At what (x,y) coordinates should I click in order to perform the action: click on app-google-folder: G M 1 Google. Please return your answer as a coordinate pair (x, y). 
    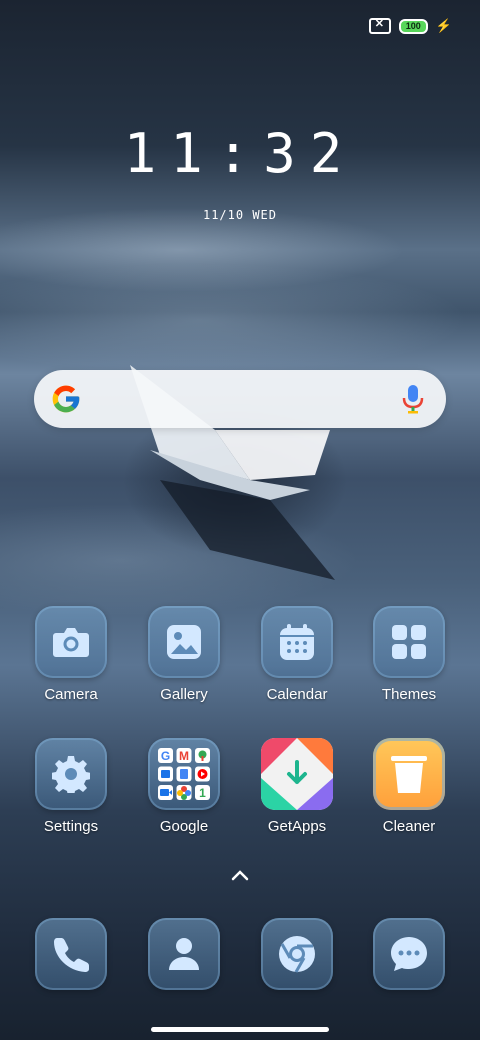
    Looking at the image, I should click on (184, 786).